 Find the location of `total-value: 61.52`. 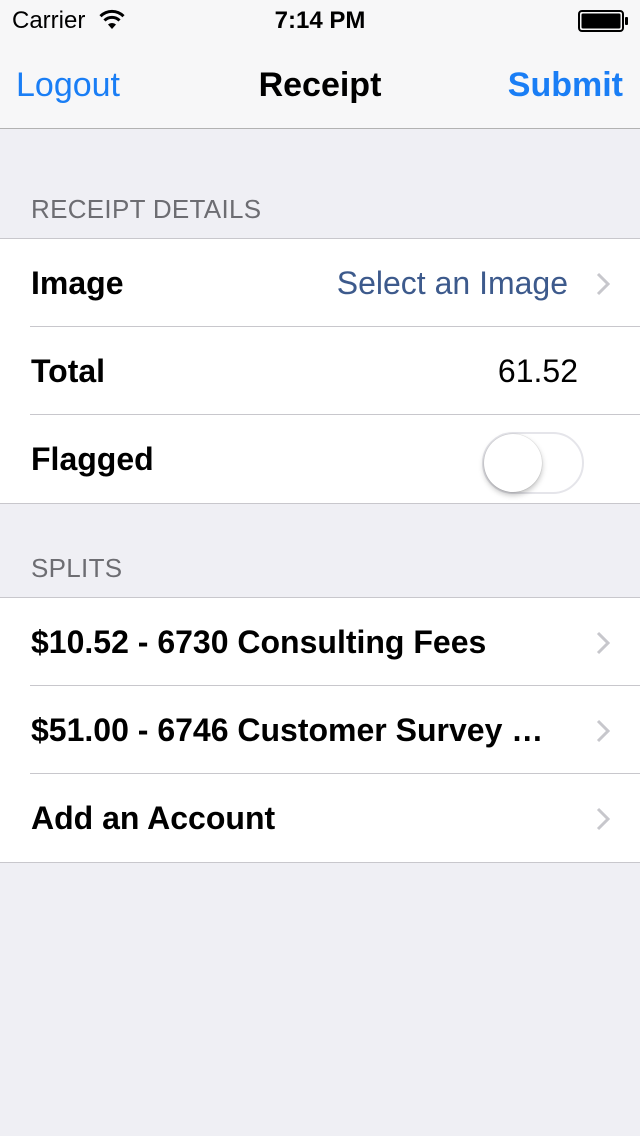

total-value: 61.52 is located at coordinates (538, 371).